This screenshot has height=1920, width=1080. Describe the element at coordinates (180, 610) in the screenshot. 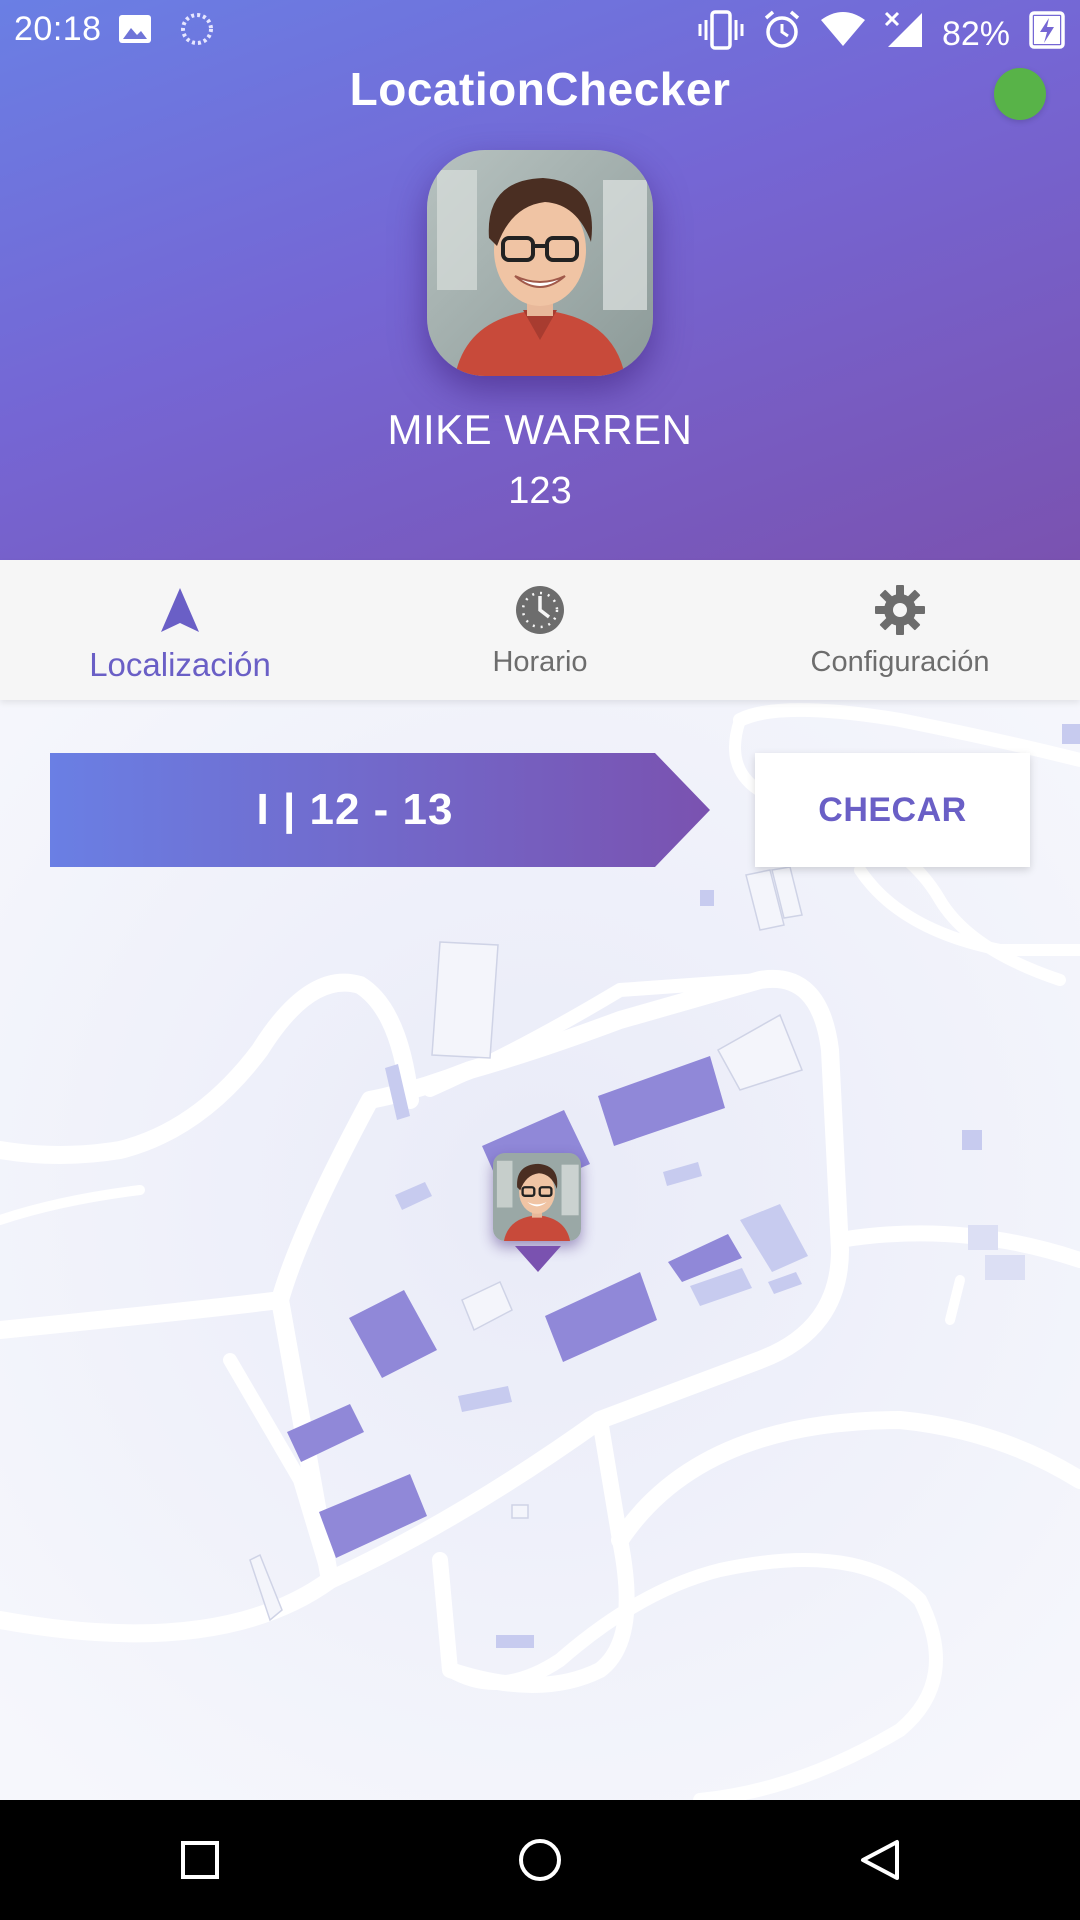

I see `navigation-arrow-icon` at that location.